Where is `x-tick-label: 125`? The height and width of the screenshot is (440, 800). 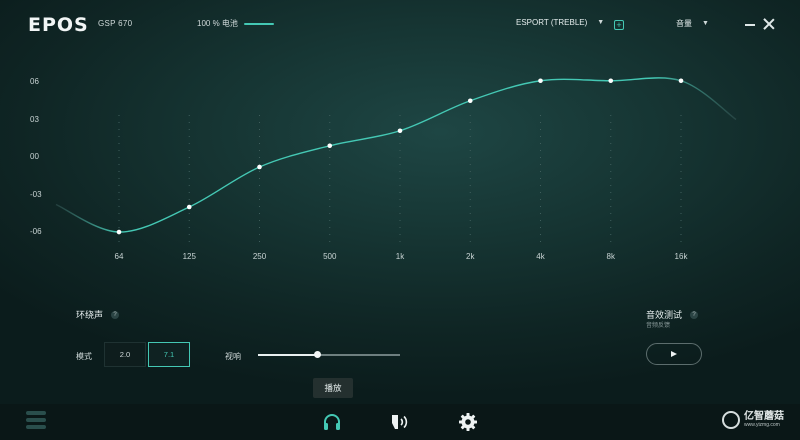 x-tick-label: 125 is located at coordinates (189, 256).